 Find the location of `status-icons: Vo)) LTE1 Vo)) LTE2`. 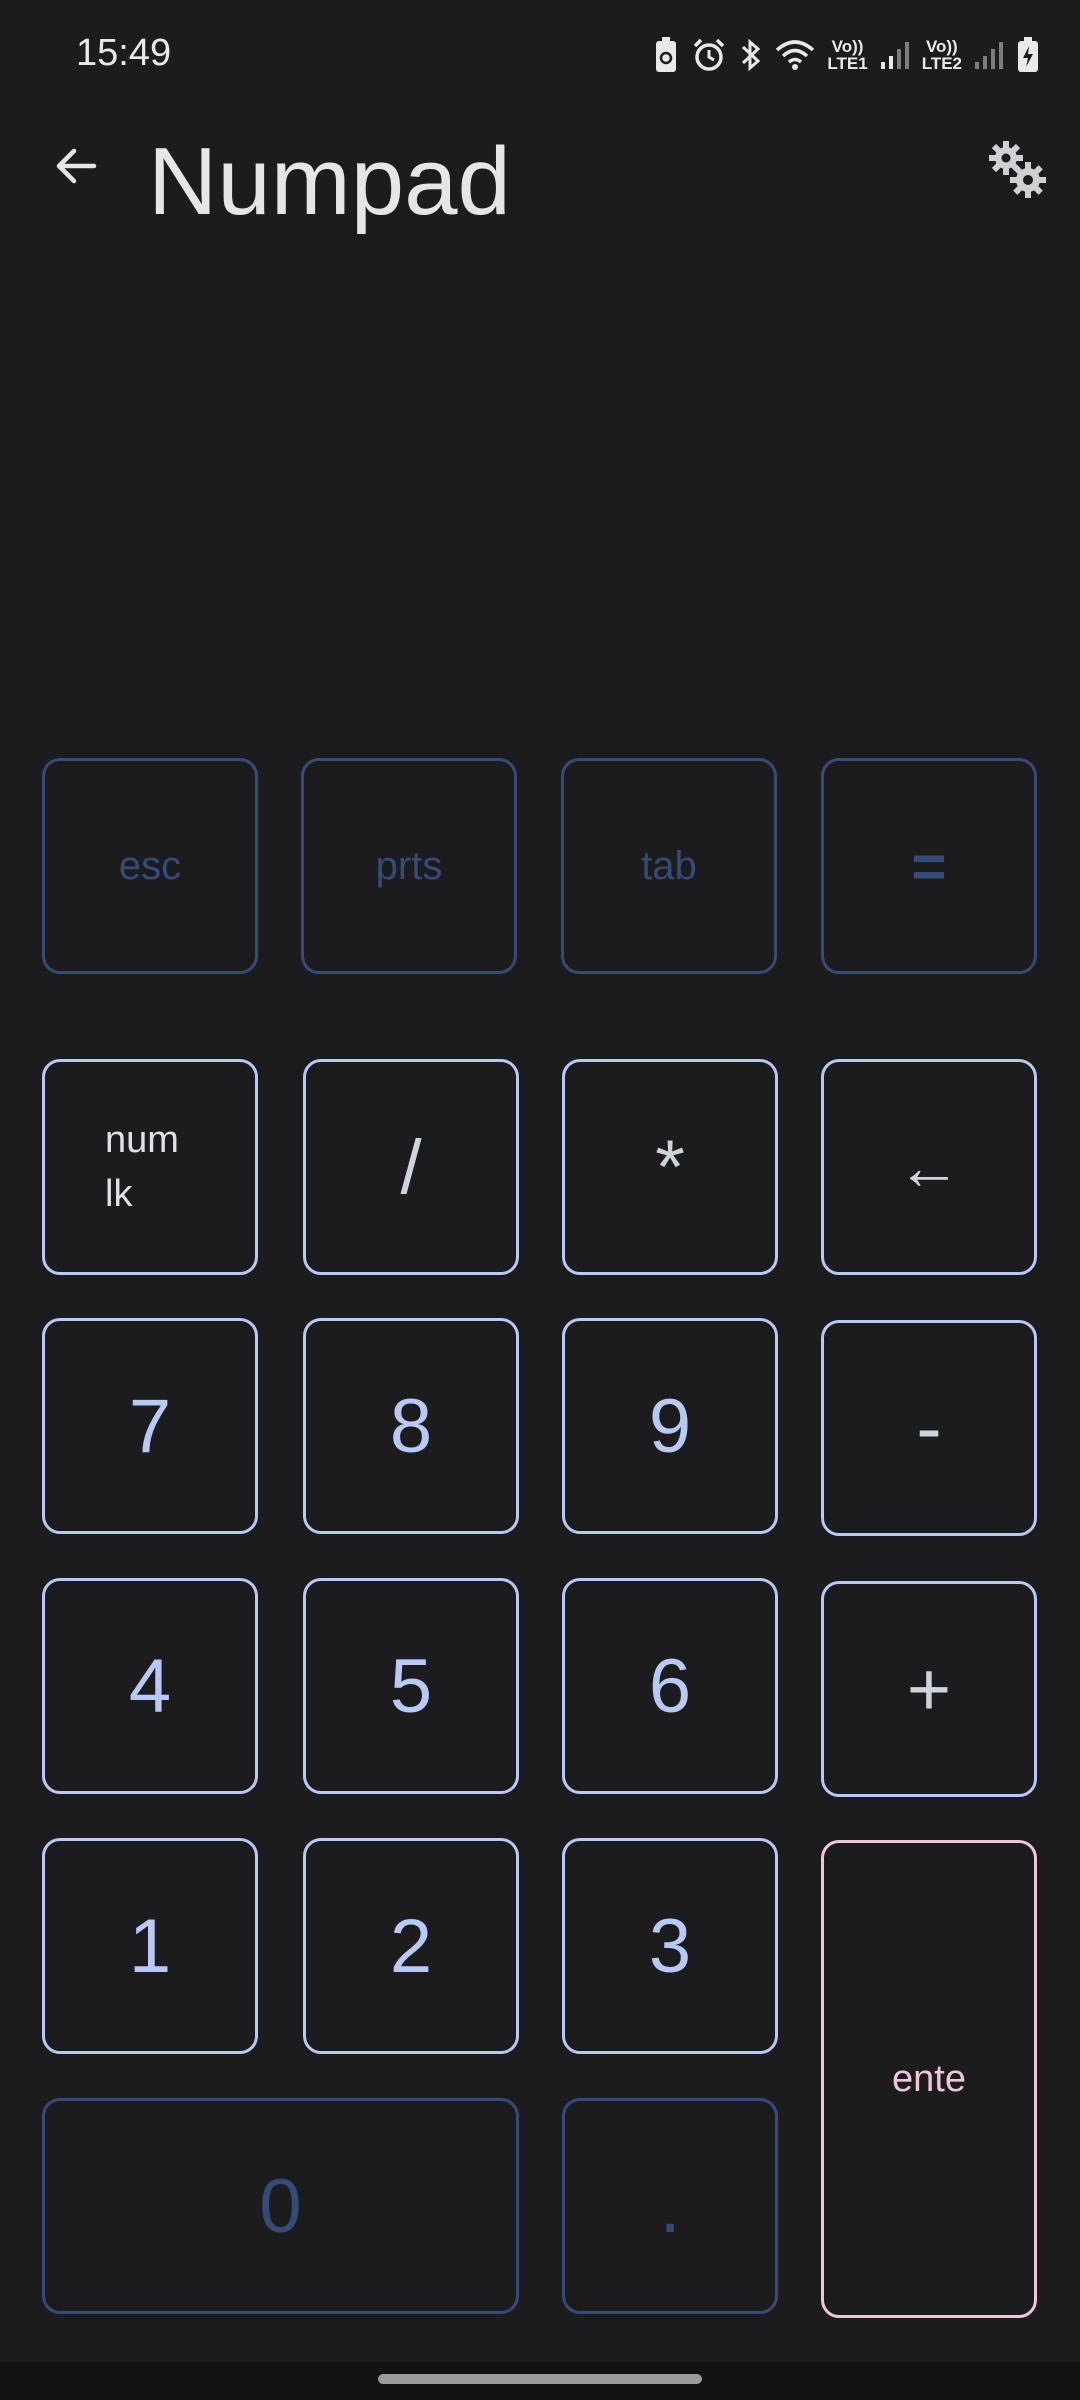

status-icons: Vo)) LTE1 Vo)) LTE2 is located at coordinates (846, 55).